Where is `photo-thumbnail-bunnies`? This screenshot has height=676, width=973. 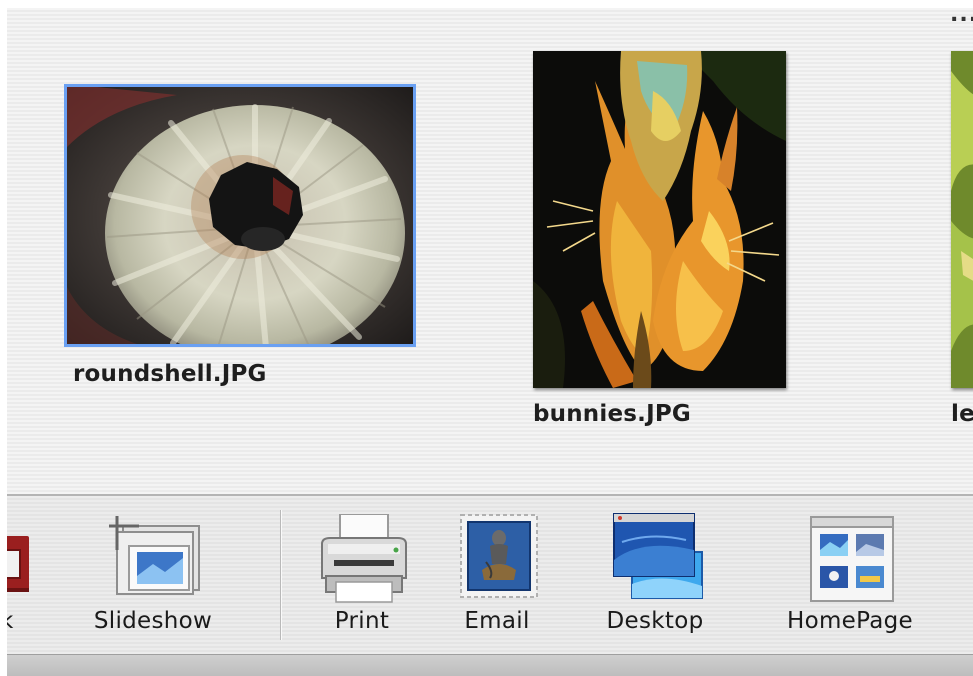 photo-thumbnail-bunnies is located at coordinates (659, 219).